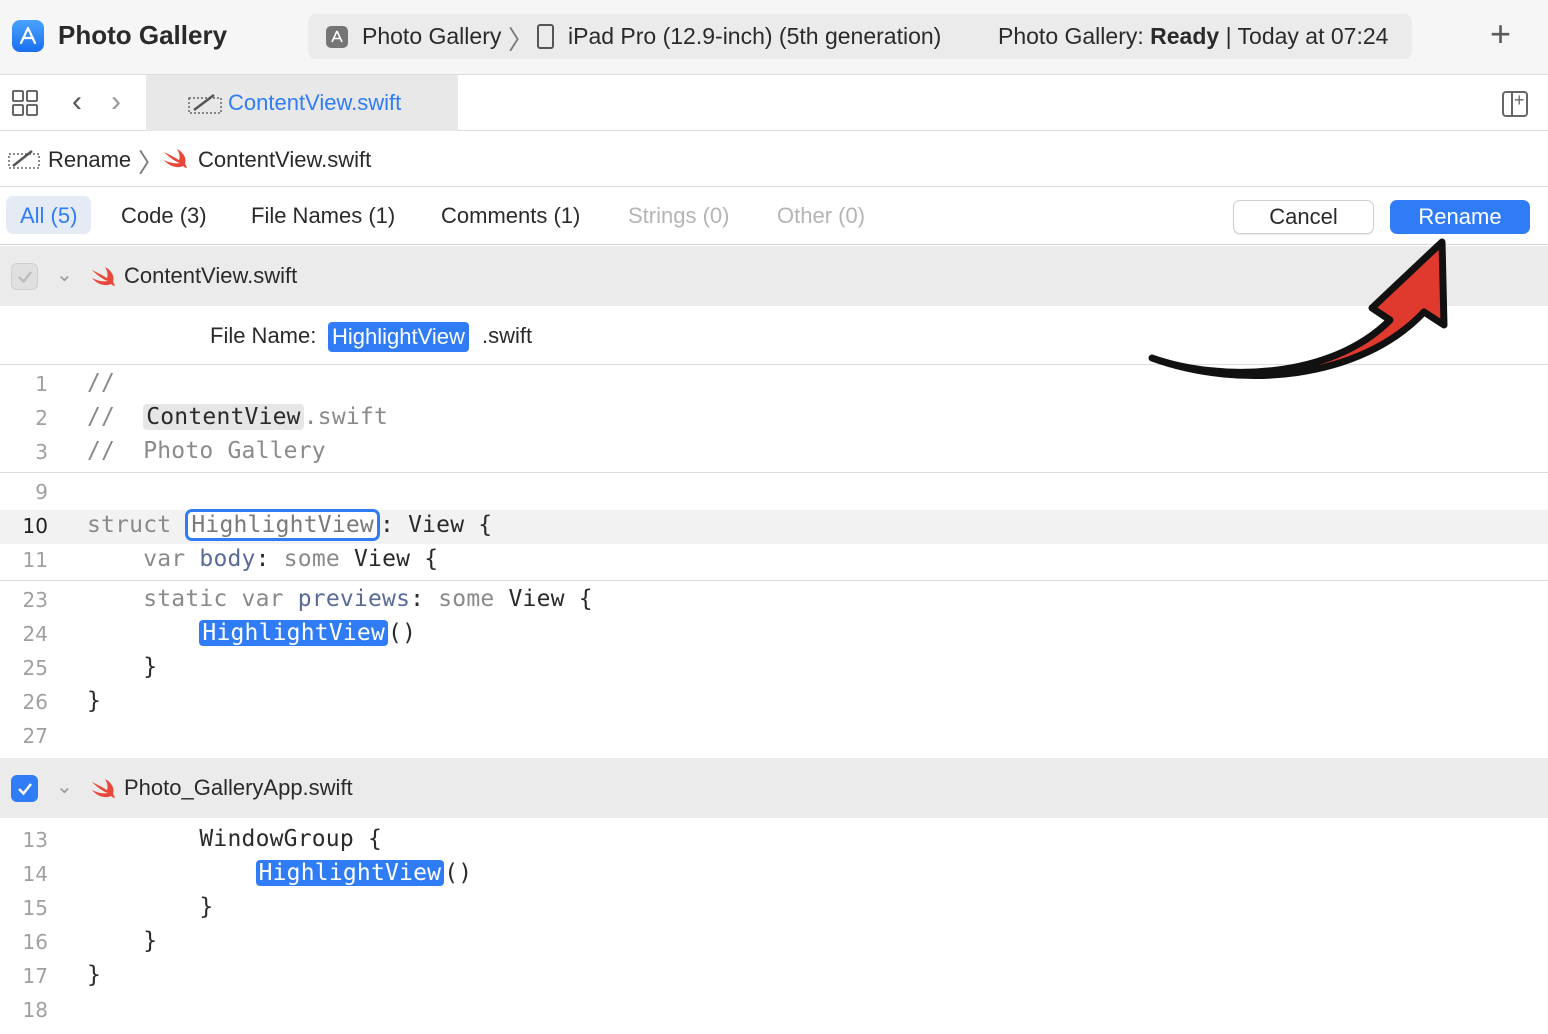 This screenshot has width=1548, height=1034. What do you see at coordinates (35, 840) in the screenshot?
I see `line-number: 13` at bounding box center [35, 840].